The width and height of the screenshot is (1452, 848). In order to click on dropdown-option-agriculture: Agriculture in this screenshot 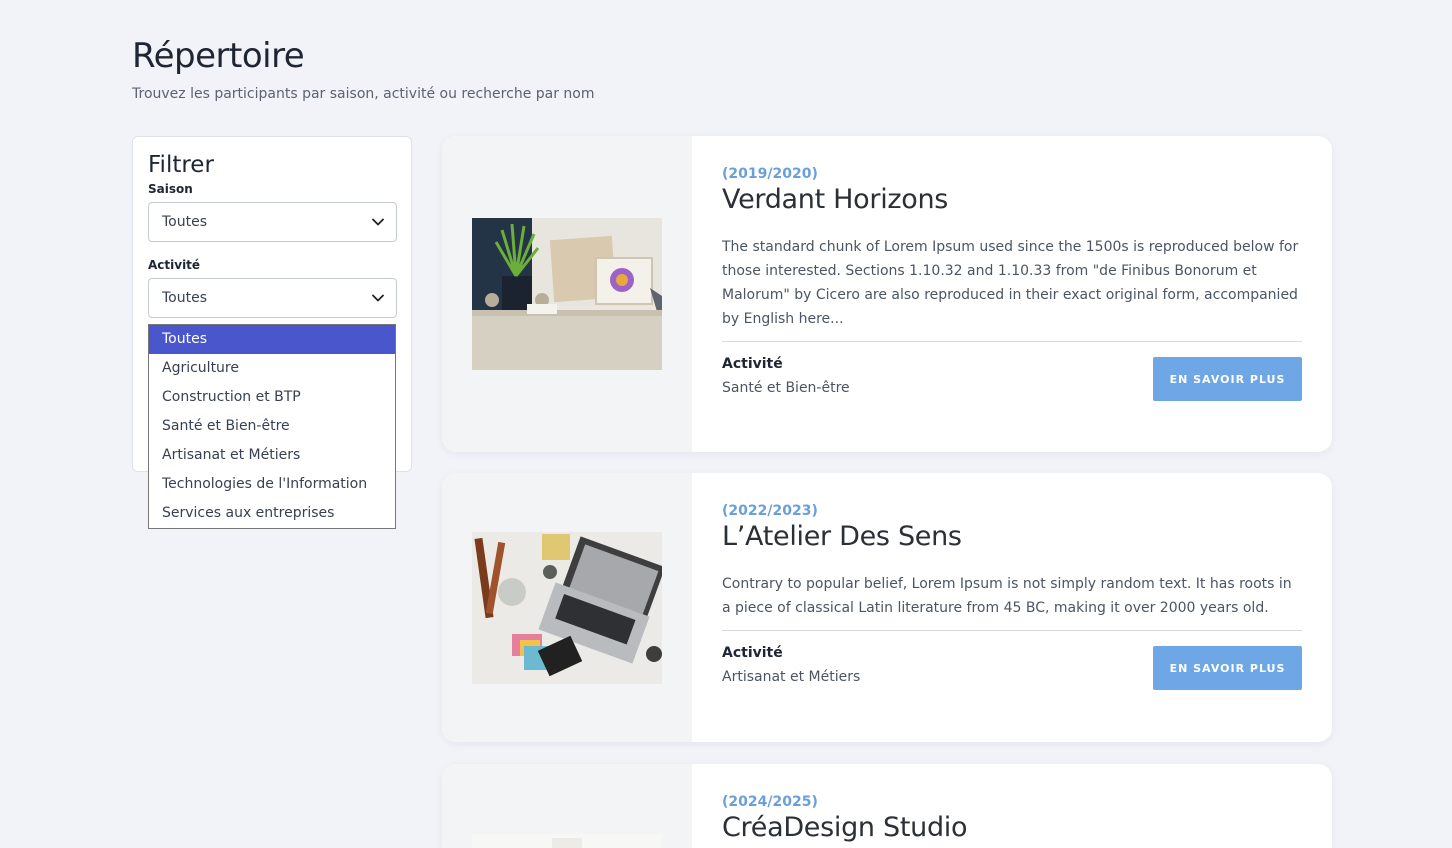, I will do `click(272, 368)`.